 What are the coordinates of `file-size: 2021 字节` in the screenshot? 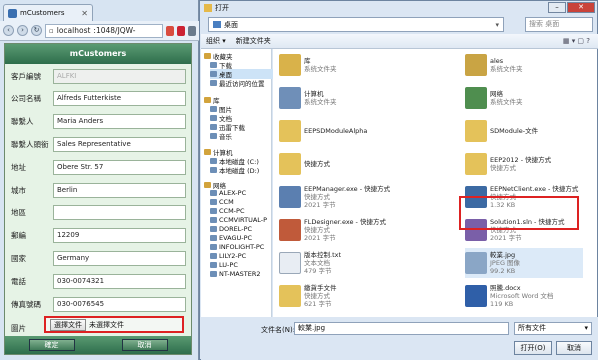 It's located at (320, 238).